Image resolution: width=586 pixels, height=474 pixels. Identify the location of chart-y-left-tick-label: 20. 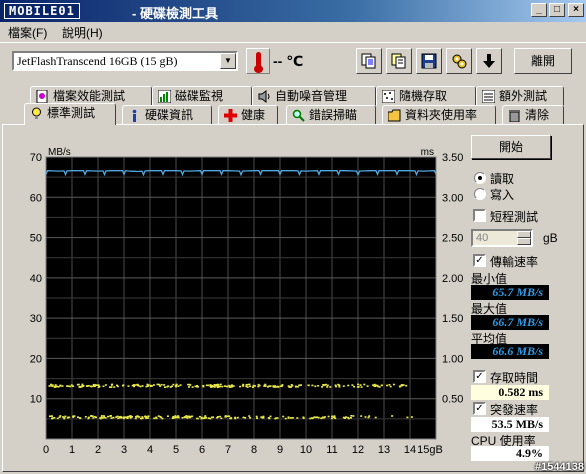
(36, 359).